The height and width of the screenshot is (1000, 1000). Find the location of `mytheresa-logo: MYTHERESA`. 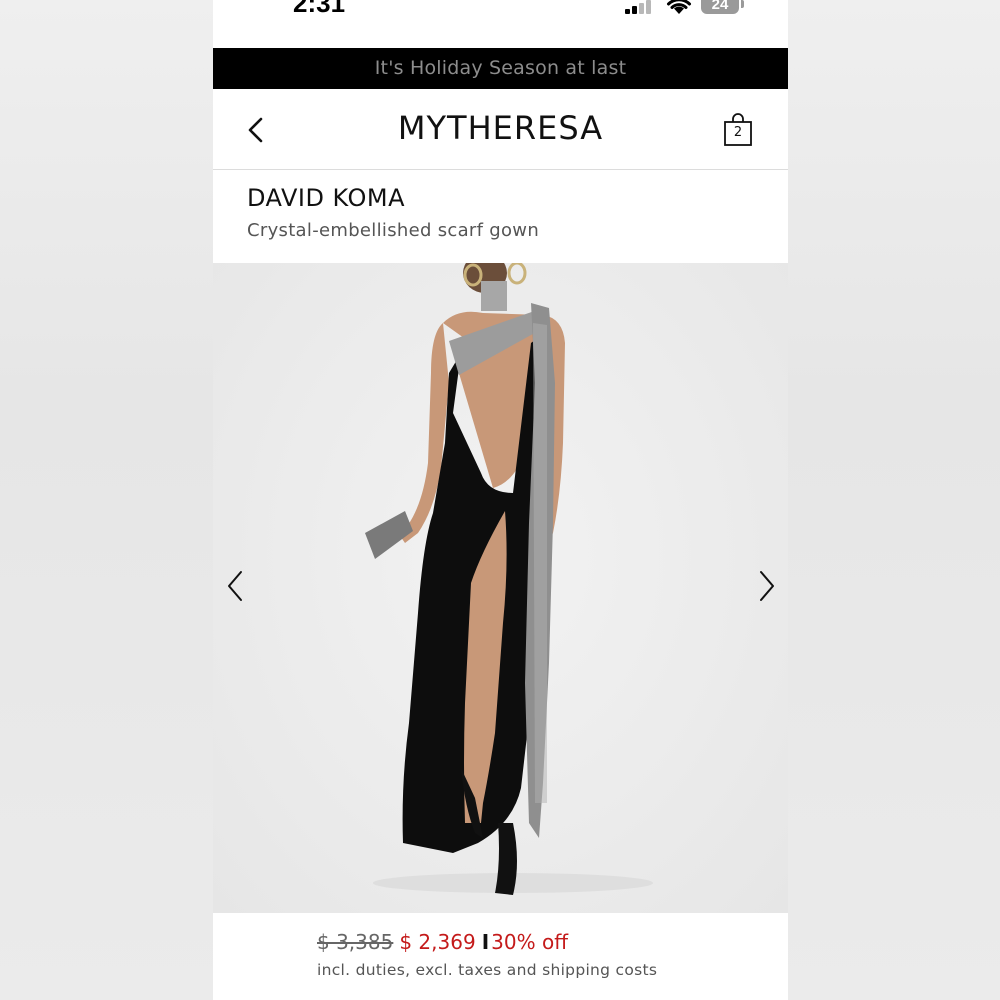

mytheresa-logo: MYTHERESA is located at coordinates (500, 128).